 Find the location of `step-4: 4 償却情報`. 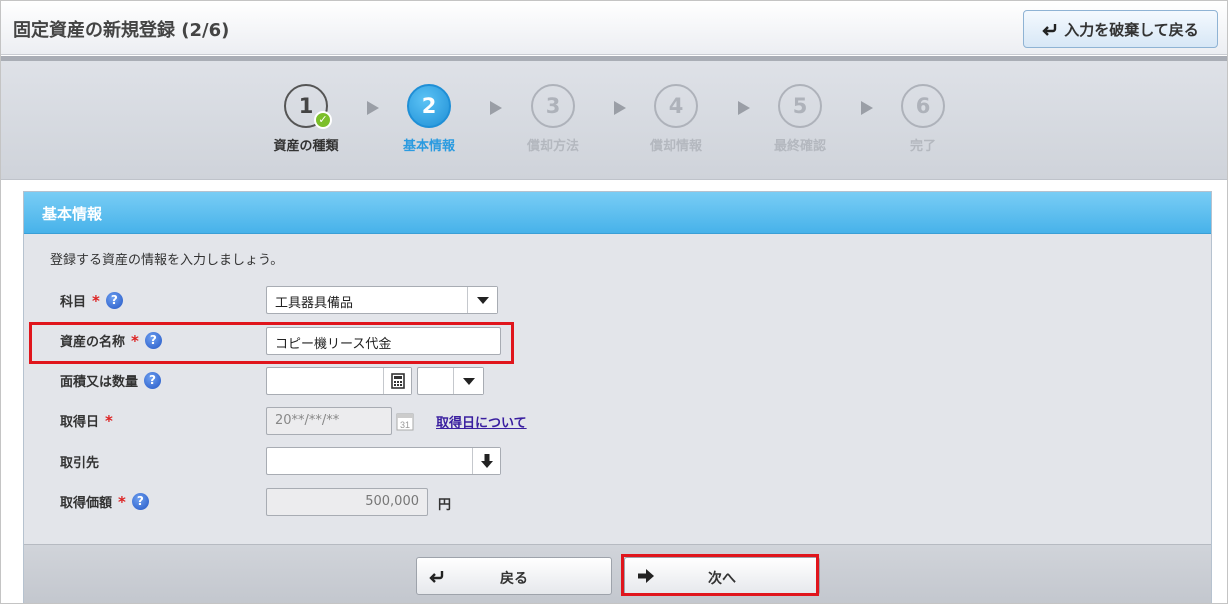

step-4: 4 償却情報 is located at coordinates (676, 119).